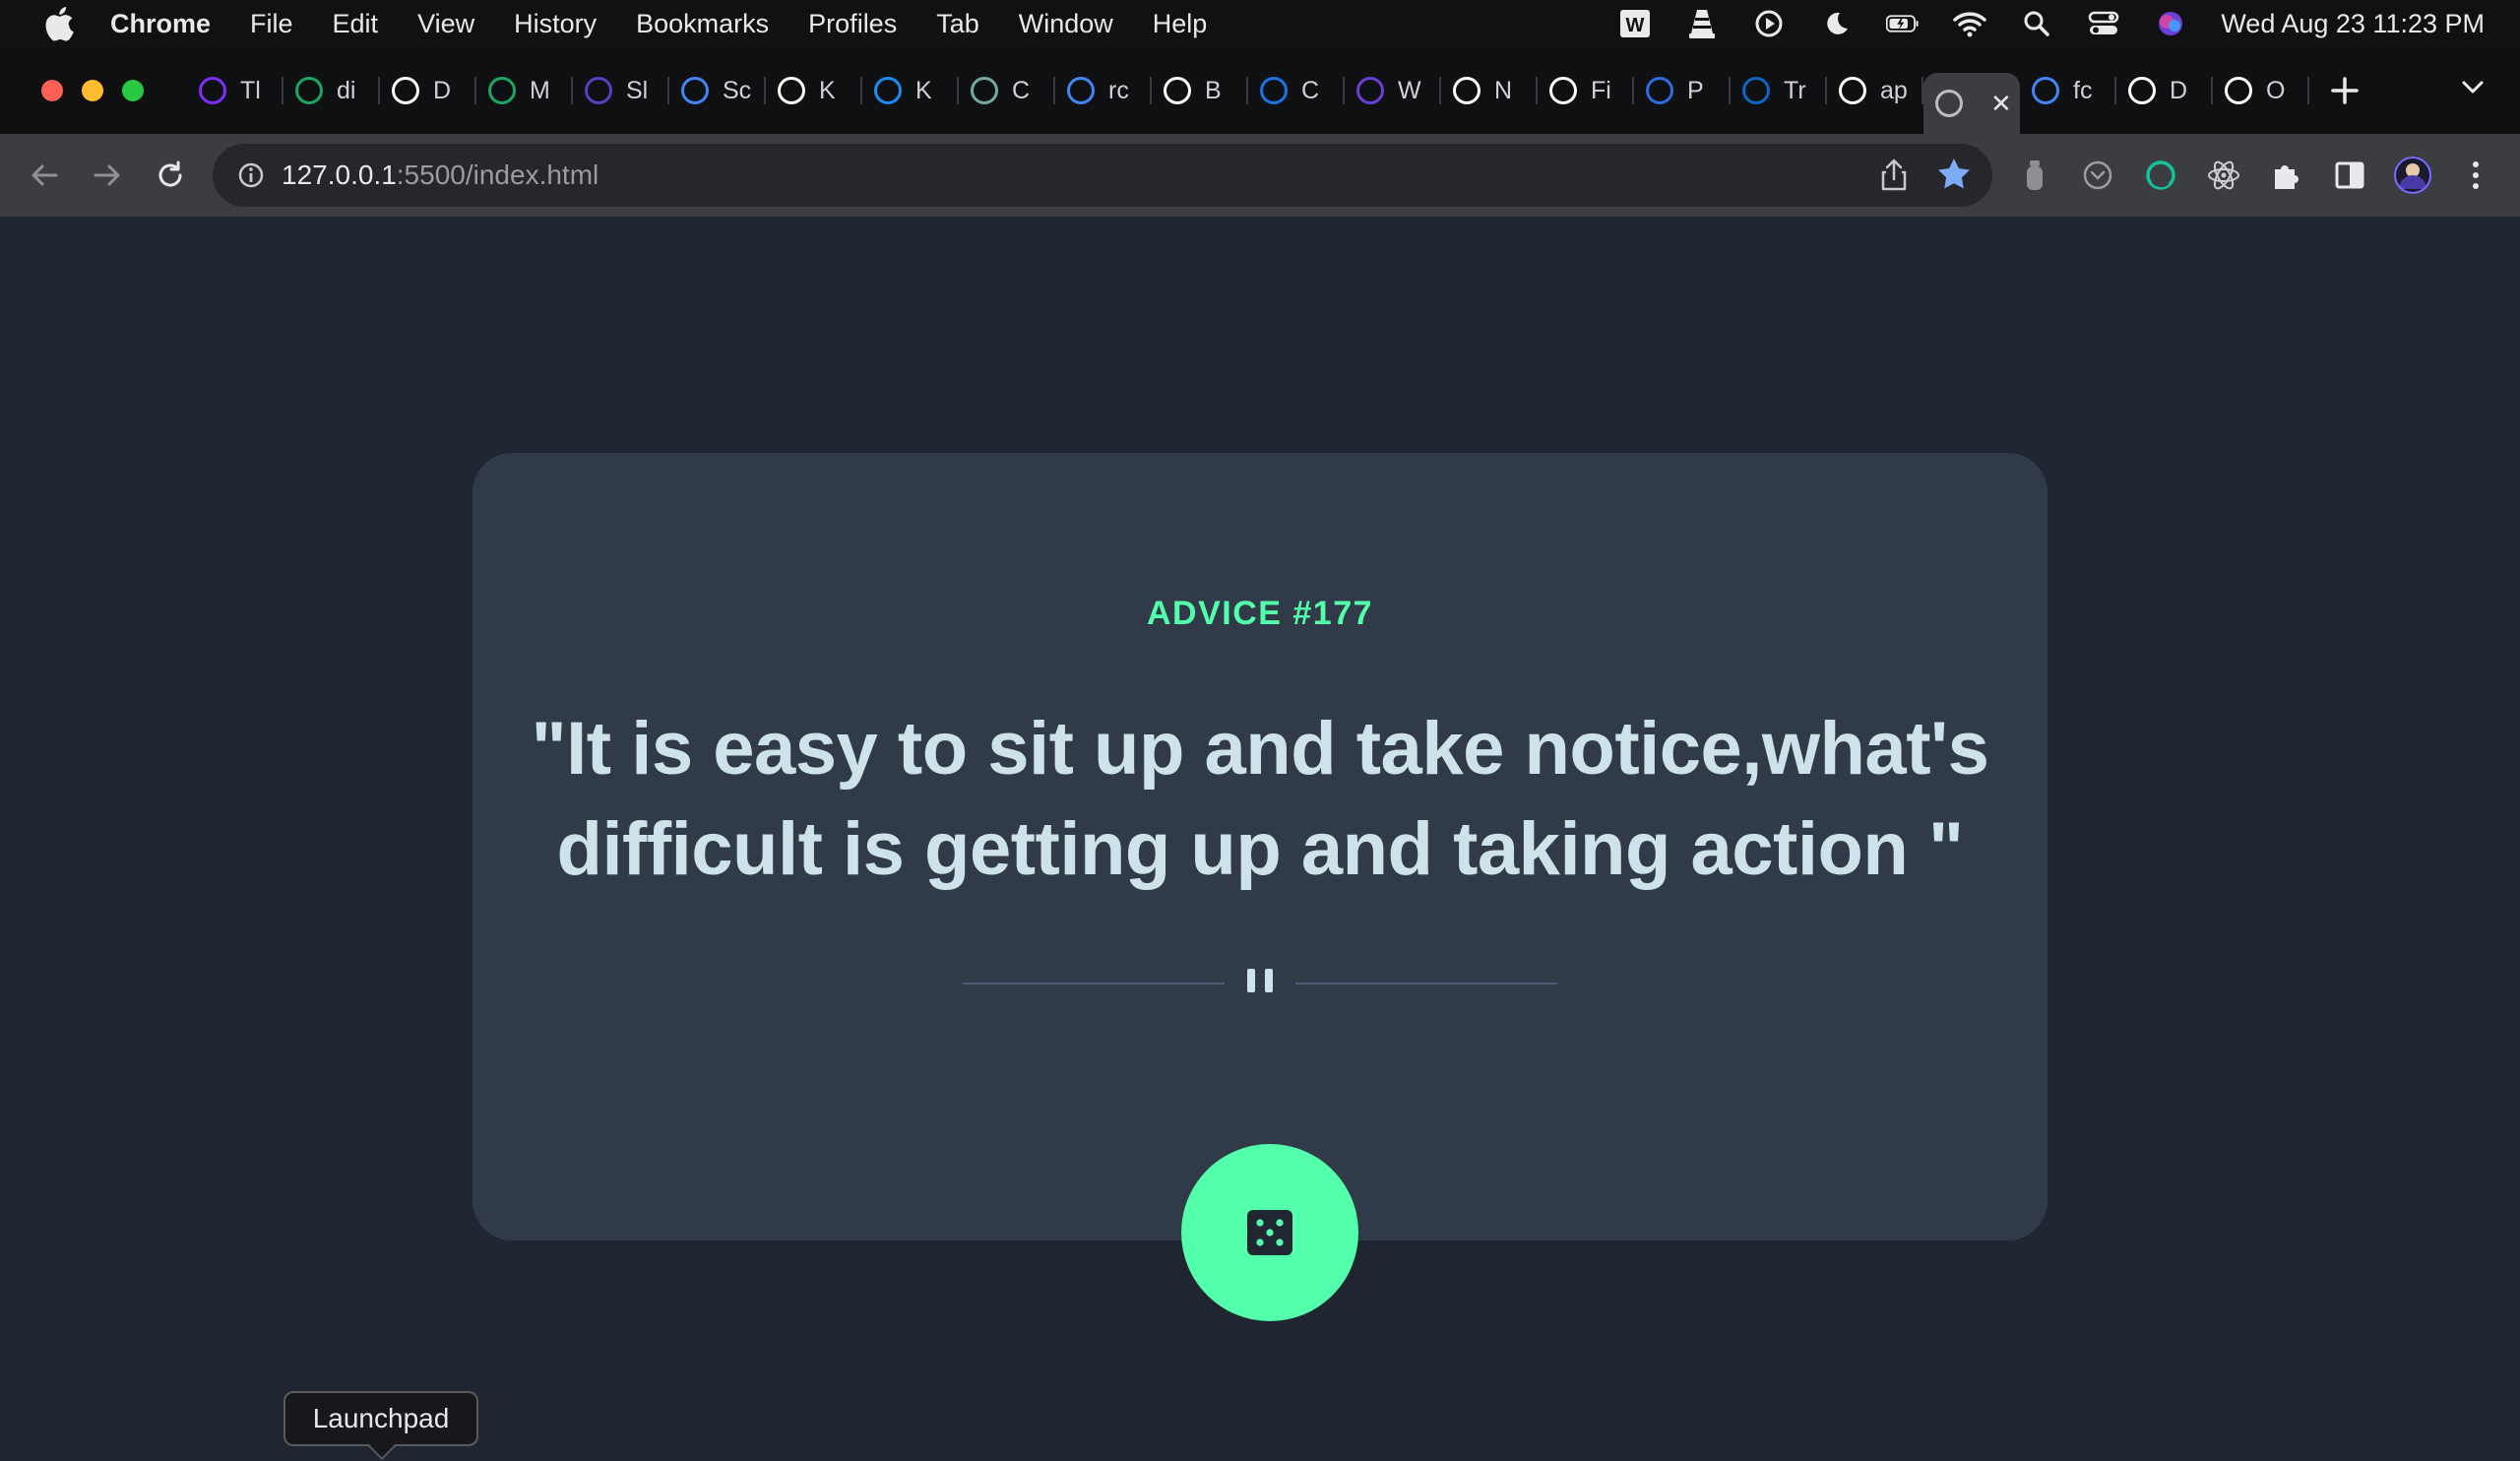  I want to click on zoom-window-button, so click(133, 91).